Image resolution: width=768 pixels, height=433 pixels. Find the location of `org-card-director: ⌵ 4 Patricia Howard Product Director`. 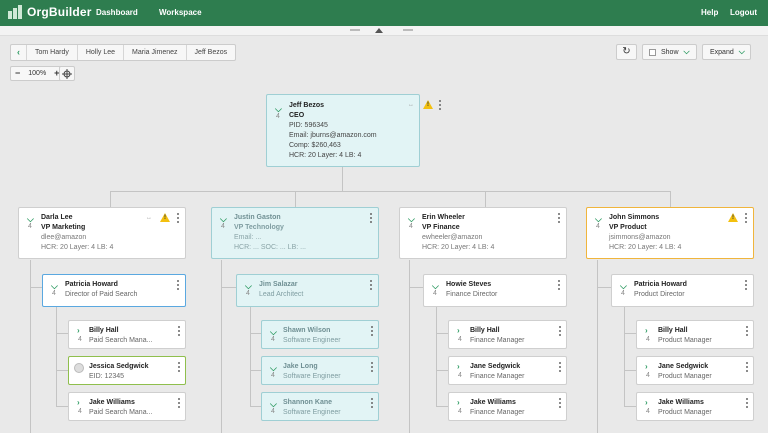

org-card-director: ⌵ 4 Patricia Howard Product Director is located at coordinates (682, 290).